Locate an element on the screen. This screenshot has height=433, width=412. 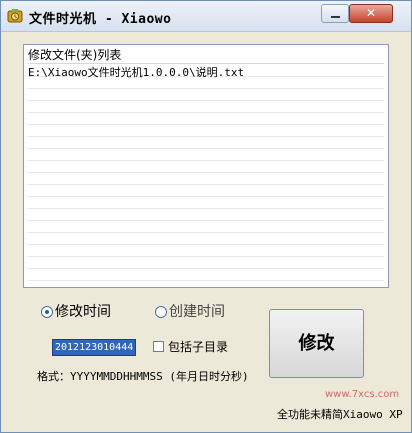
close-button: ✕ is located at coordinates (371, 13).